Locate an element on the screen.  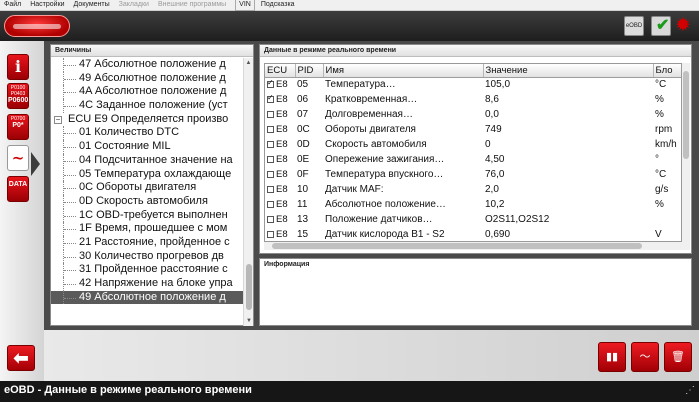
table-row: E805 Температура… 105,0 °C is located at coordinates (473, 84).